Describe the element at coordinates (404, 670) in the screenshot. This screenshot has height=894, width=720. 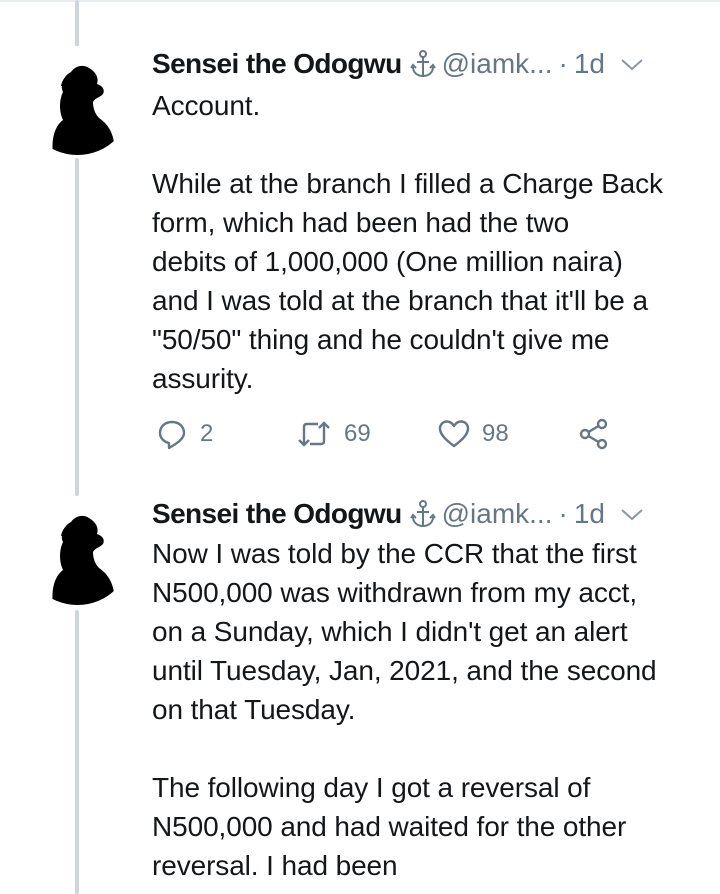
I see `text-line: until Tuesday, Jan, 2021, and the second` at that location.